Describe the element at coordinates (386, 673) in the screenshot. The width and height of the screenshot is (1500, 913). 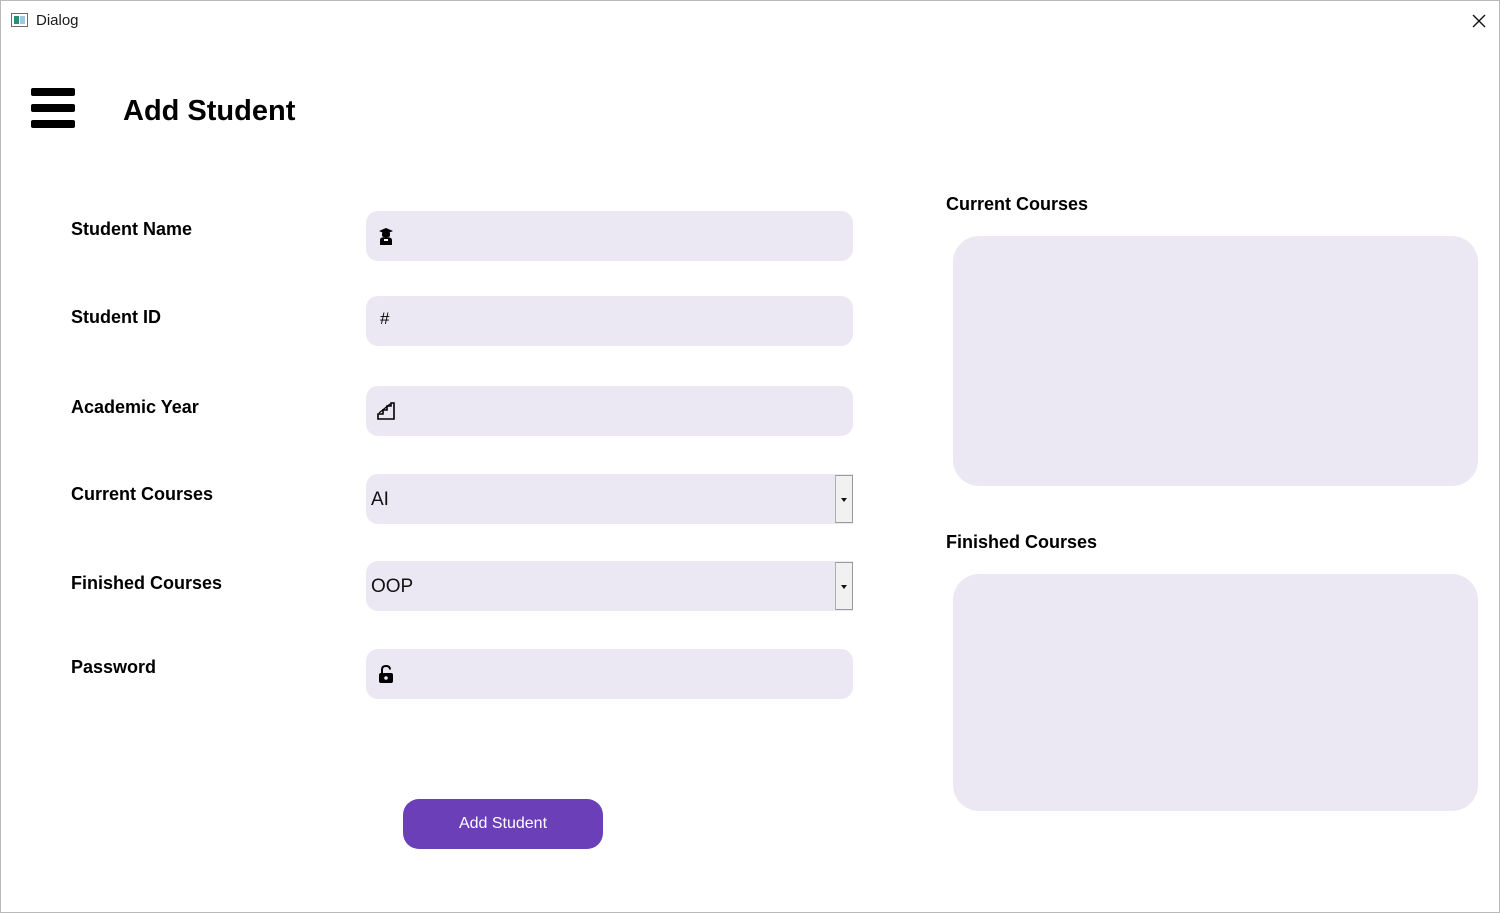
I see `unlock-icon` at that location.